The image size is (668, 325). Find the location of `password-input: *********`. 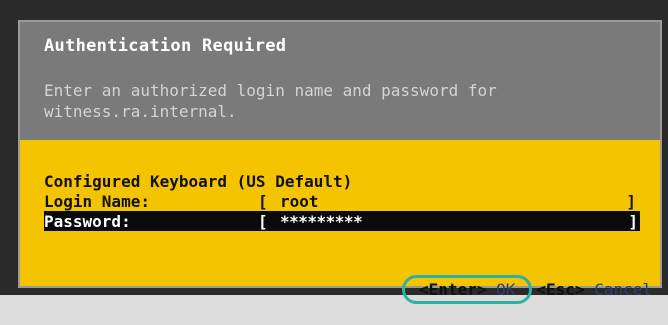

password-input: ********* is located at coordinates (321, 221).